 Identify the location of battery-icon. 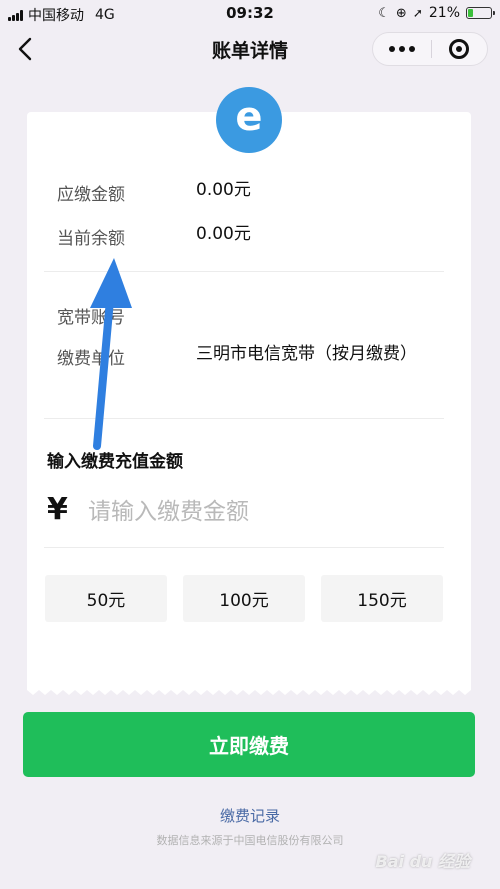
(480, 13).